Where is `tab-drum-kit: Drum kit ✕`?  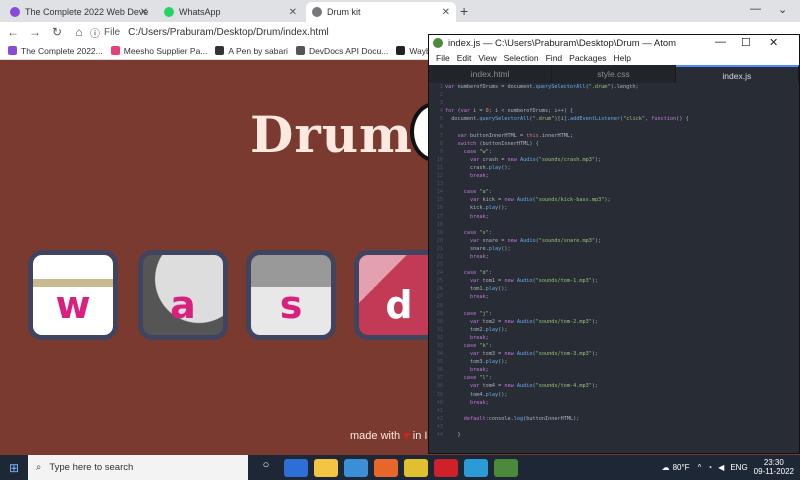
tab-drum-kit: Drum kit ✕ is located at coordinates (381, 12).